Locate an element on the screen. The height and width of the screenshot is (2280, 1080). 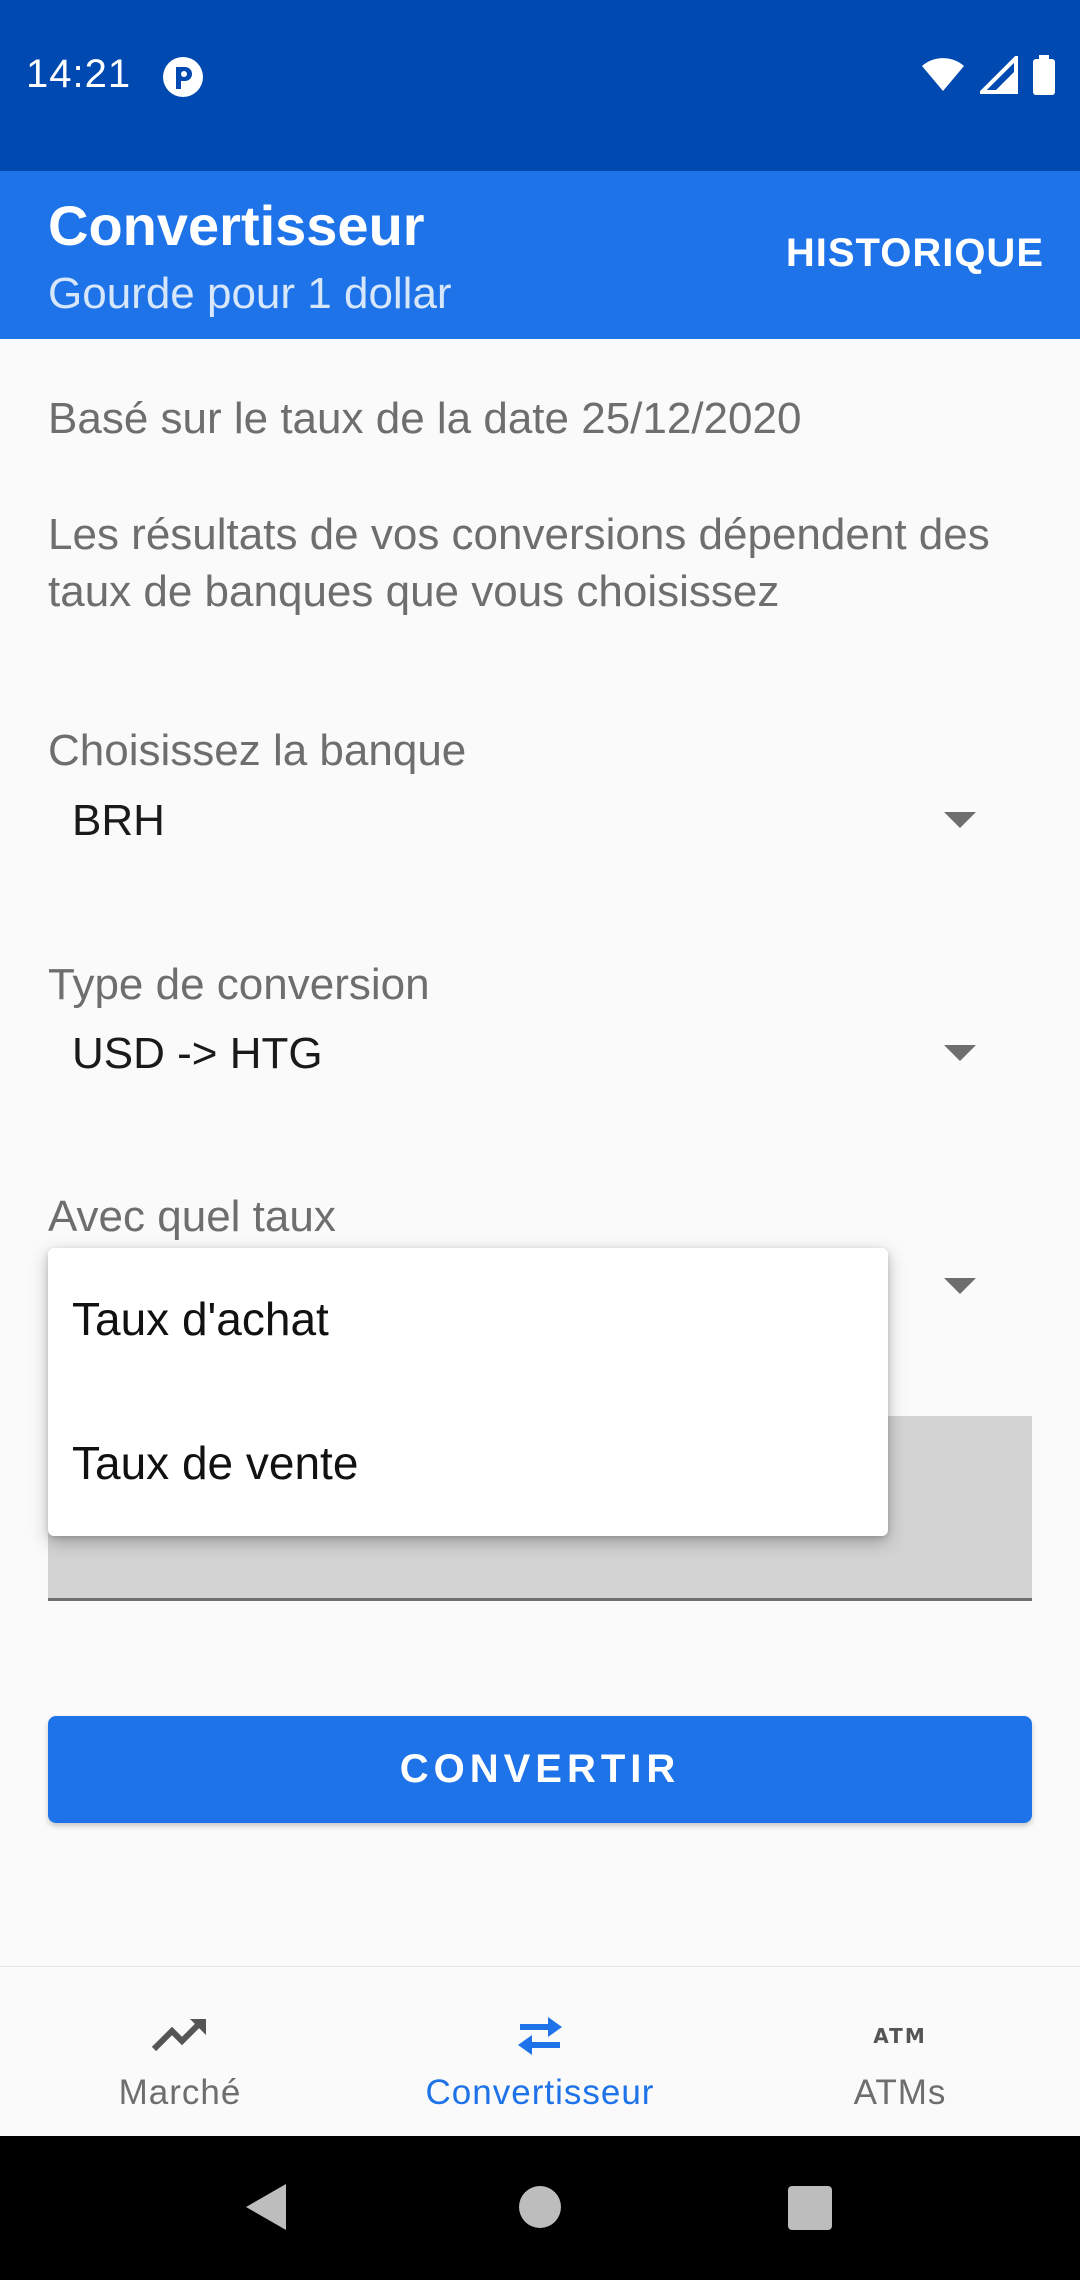
history-button: HISTORIQUE is located at coordinates (915, 253).